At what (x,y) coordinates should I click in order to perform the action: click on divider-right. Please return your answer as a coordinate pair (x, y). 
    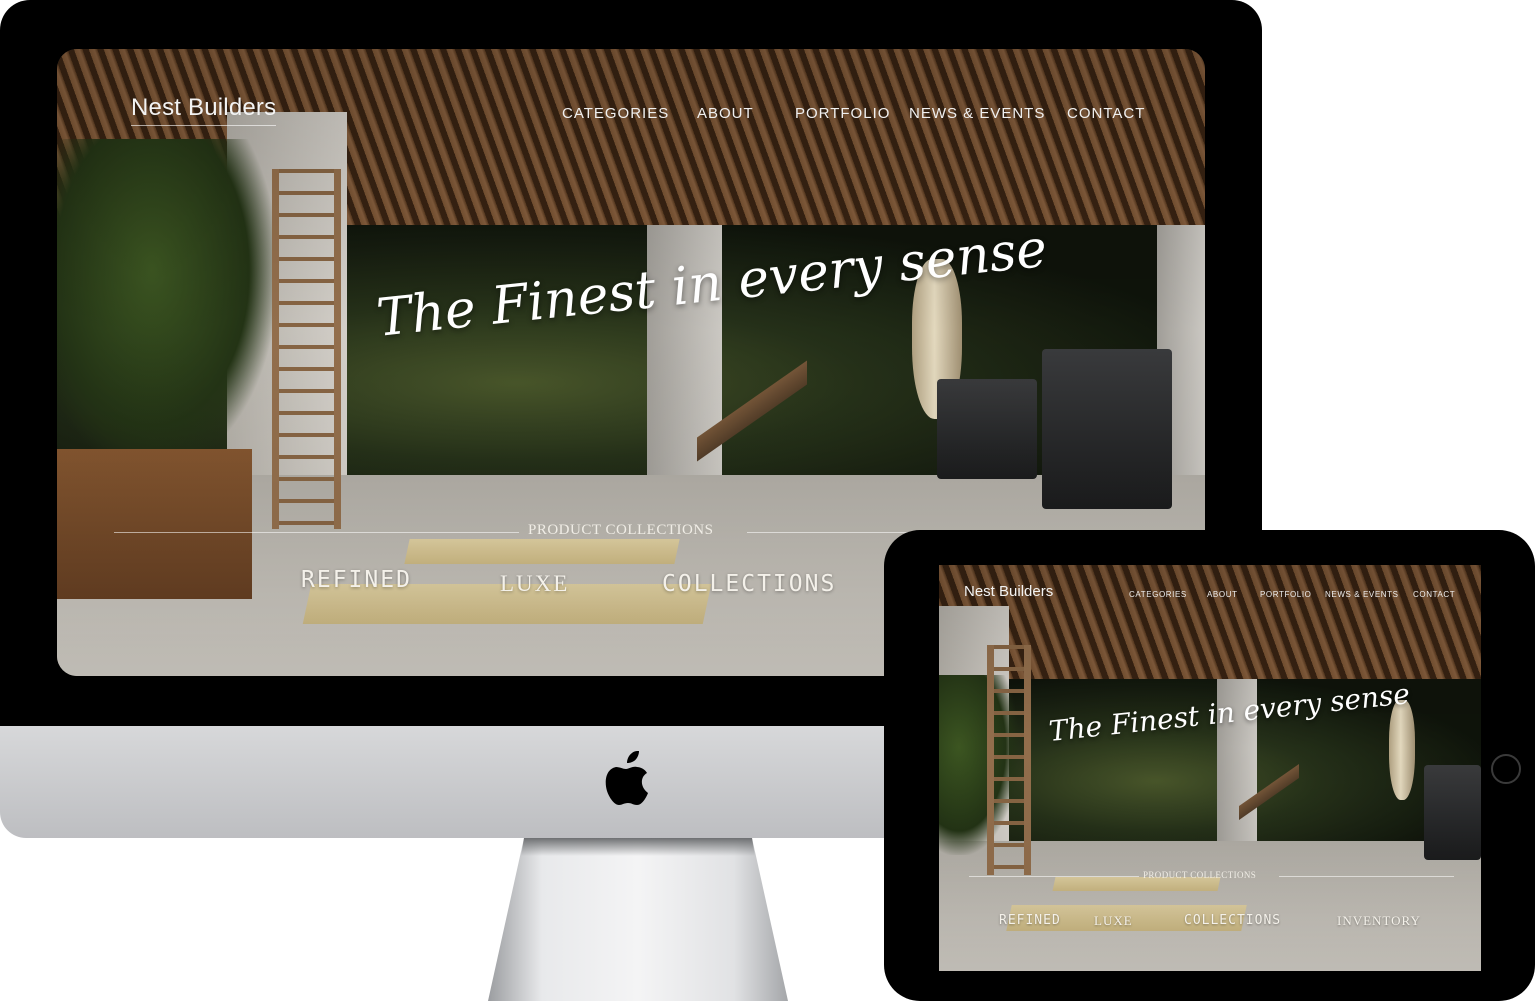
    Looking at the image, I should click on (1366, 876).